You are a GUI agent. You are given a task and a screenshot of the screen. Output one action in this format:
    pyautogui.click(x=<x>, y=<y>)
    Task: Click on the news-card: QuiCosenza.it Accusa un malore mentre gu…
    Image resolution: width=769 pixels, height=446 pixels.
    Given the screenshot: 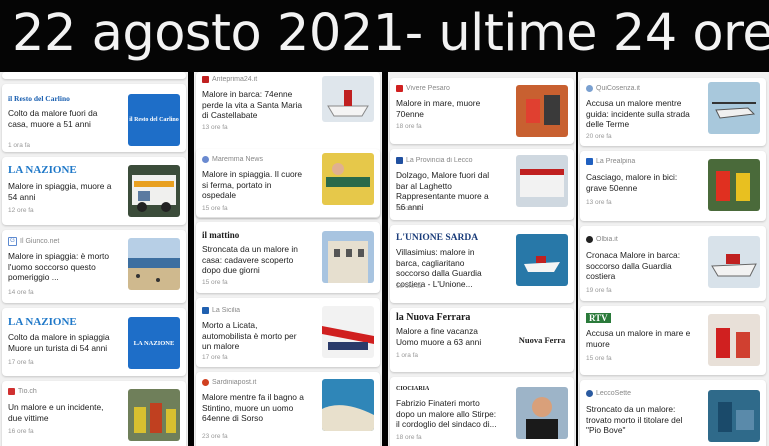 What is the action you would take?
    pyautogui.click(x=673, y=112)
    